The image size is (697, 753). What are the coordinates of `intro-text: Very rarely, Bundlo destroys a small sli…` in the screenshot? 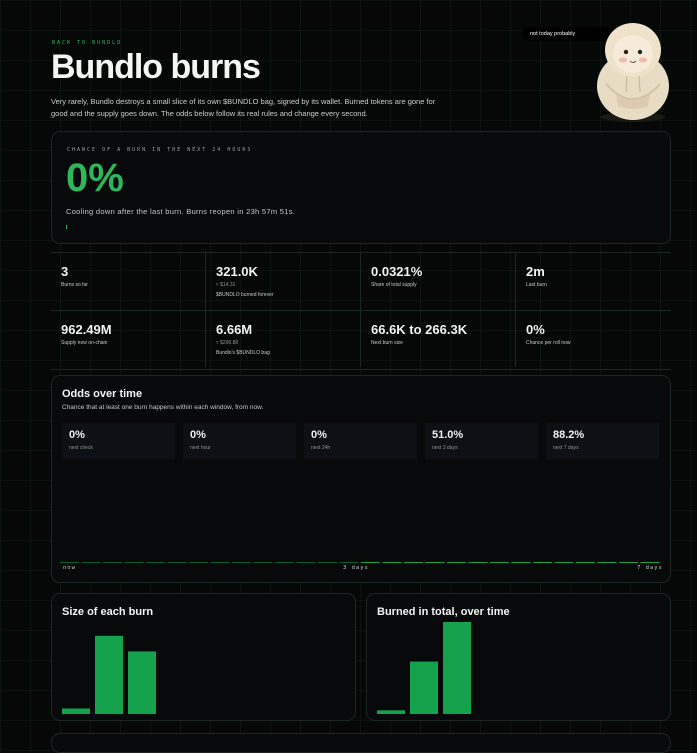 It's located at (243, 107).